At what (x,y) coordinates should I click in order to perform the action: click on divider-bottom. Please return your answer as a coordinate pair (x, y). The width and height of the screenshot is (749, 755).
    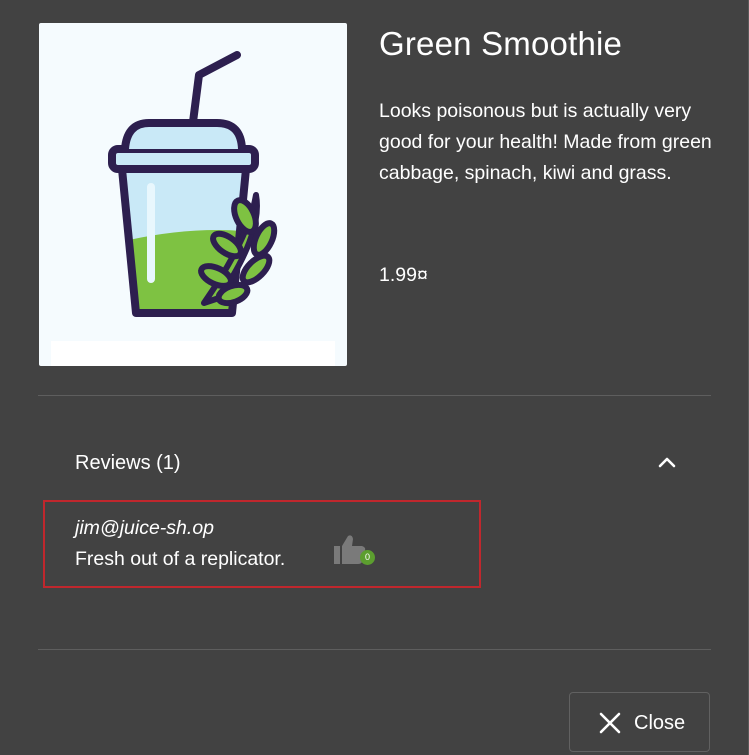
    Looking at the image, I should click on (374, 649).